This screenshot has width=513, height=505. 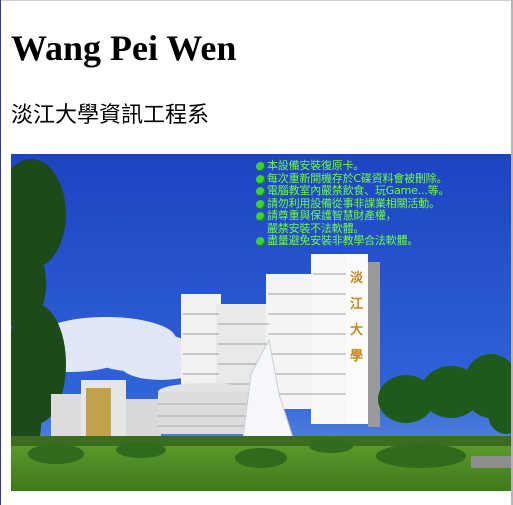 I want to click on round-building, so click(x=206, y=408).